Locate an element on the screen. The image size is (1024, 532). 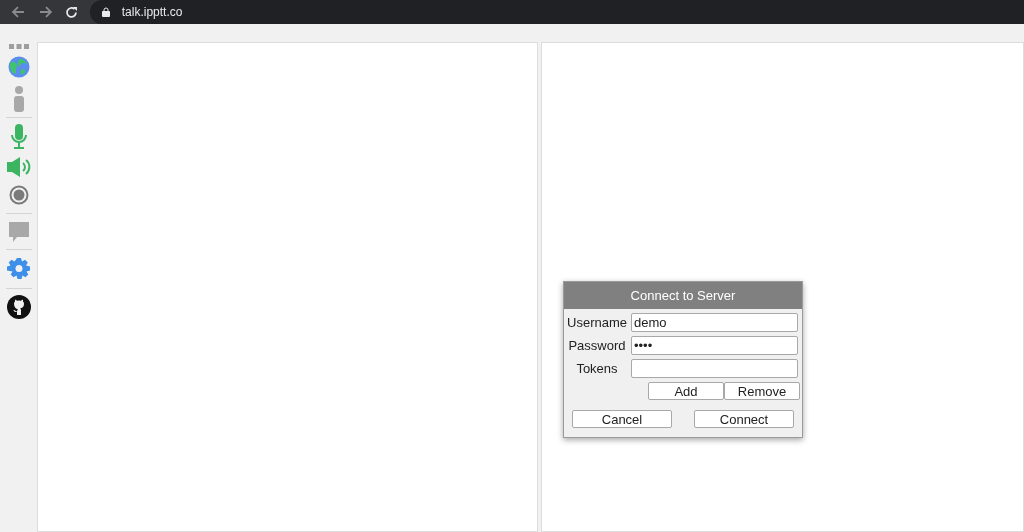
record-icon is located at coordinates (18, 195).